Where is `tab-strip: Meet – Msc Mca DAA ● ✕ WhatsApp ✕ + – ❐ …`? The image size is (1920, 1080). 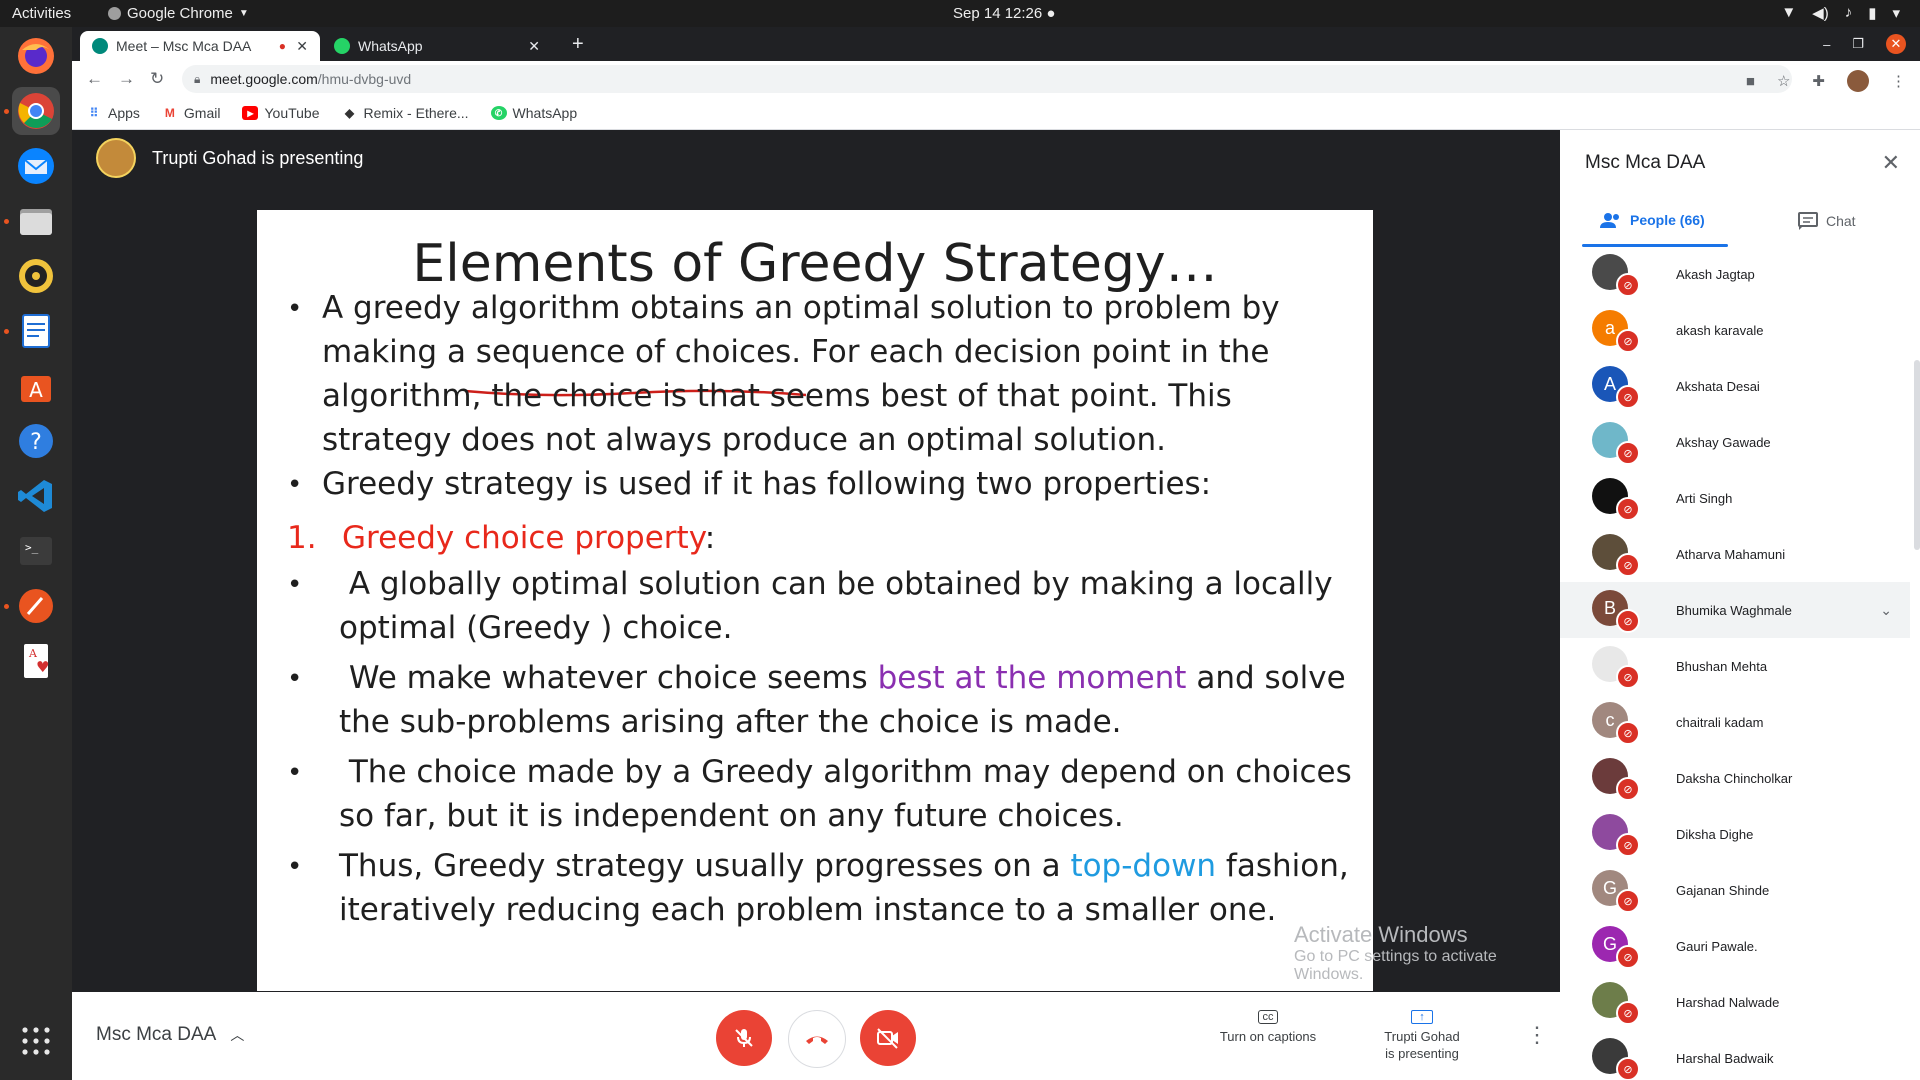 tab-strip: Meet – Msc Mca DAA ● ✕ WhatsApp ✕ + – ❐ … is located at coordinates (996, 44).